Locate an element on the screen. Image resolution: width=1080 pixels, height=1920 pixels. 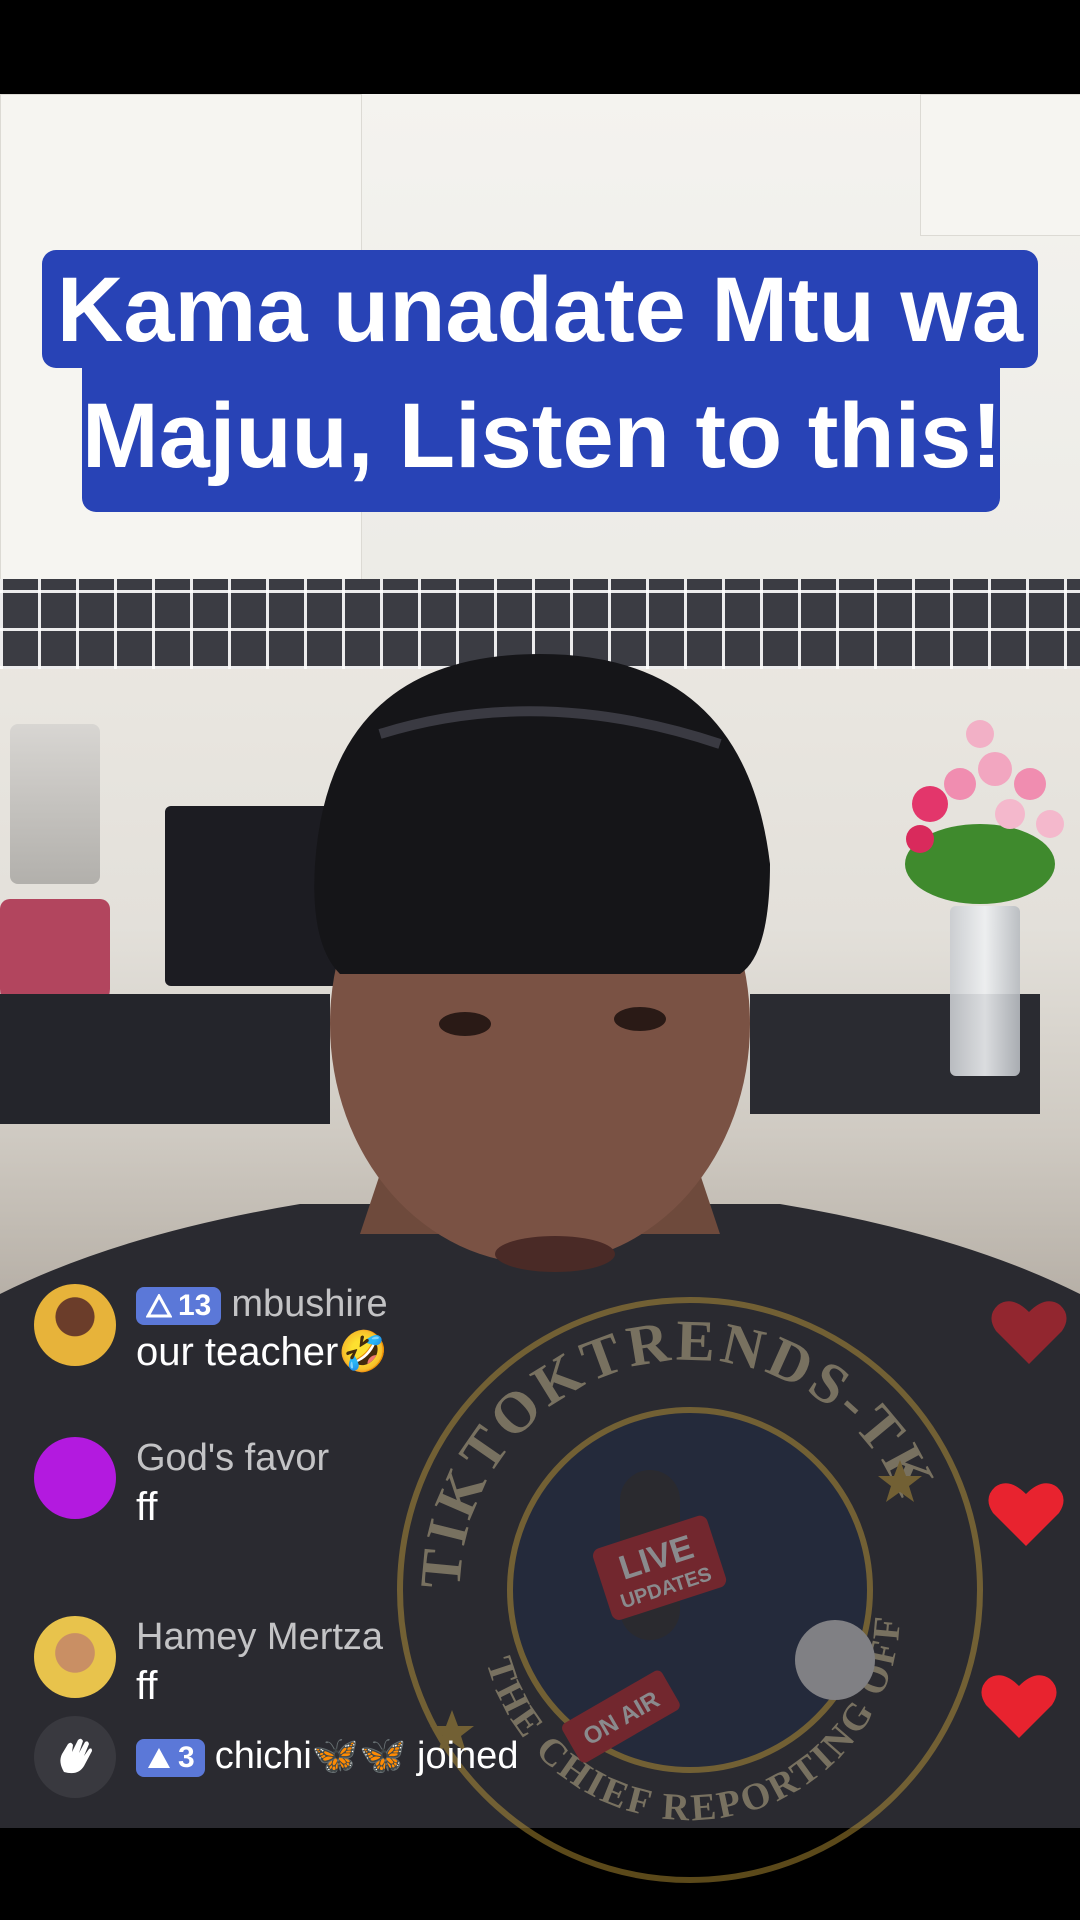
level-number: 3 is located at coordinates (186, 1757).